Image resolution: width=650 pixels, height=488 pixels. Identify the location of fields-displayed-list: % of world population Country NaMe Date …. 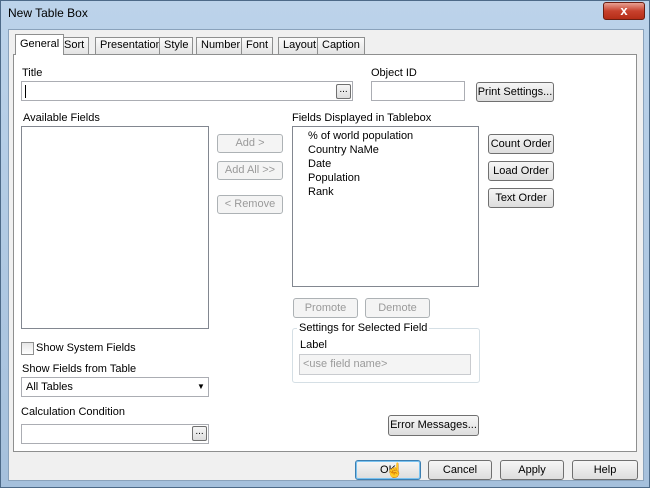
(385, 206).